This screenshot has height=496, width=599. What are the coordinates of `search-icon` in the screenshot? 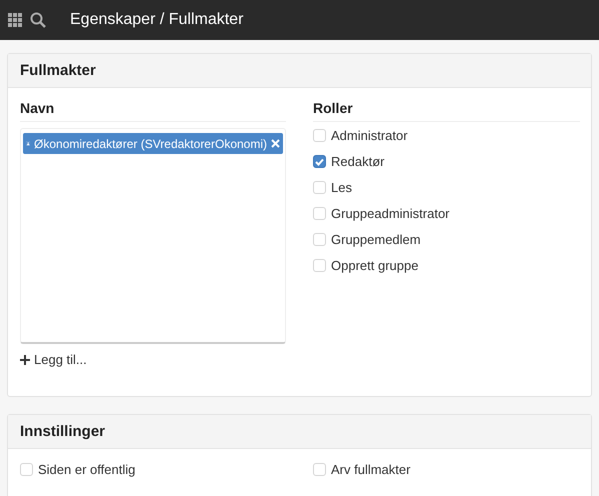 It's located at (38, 20).